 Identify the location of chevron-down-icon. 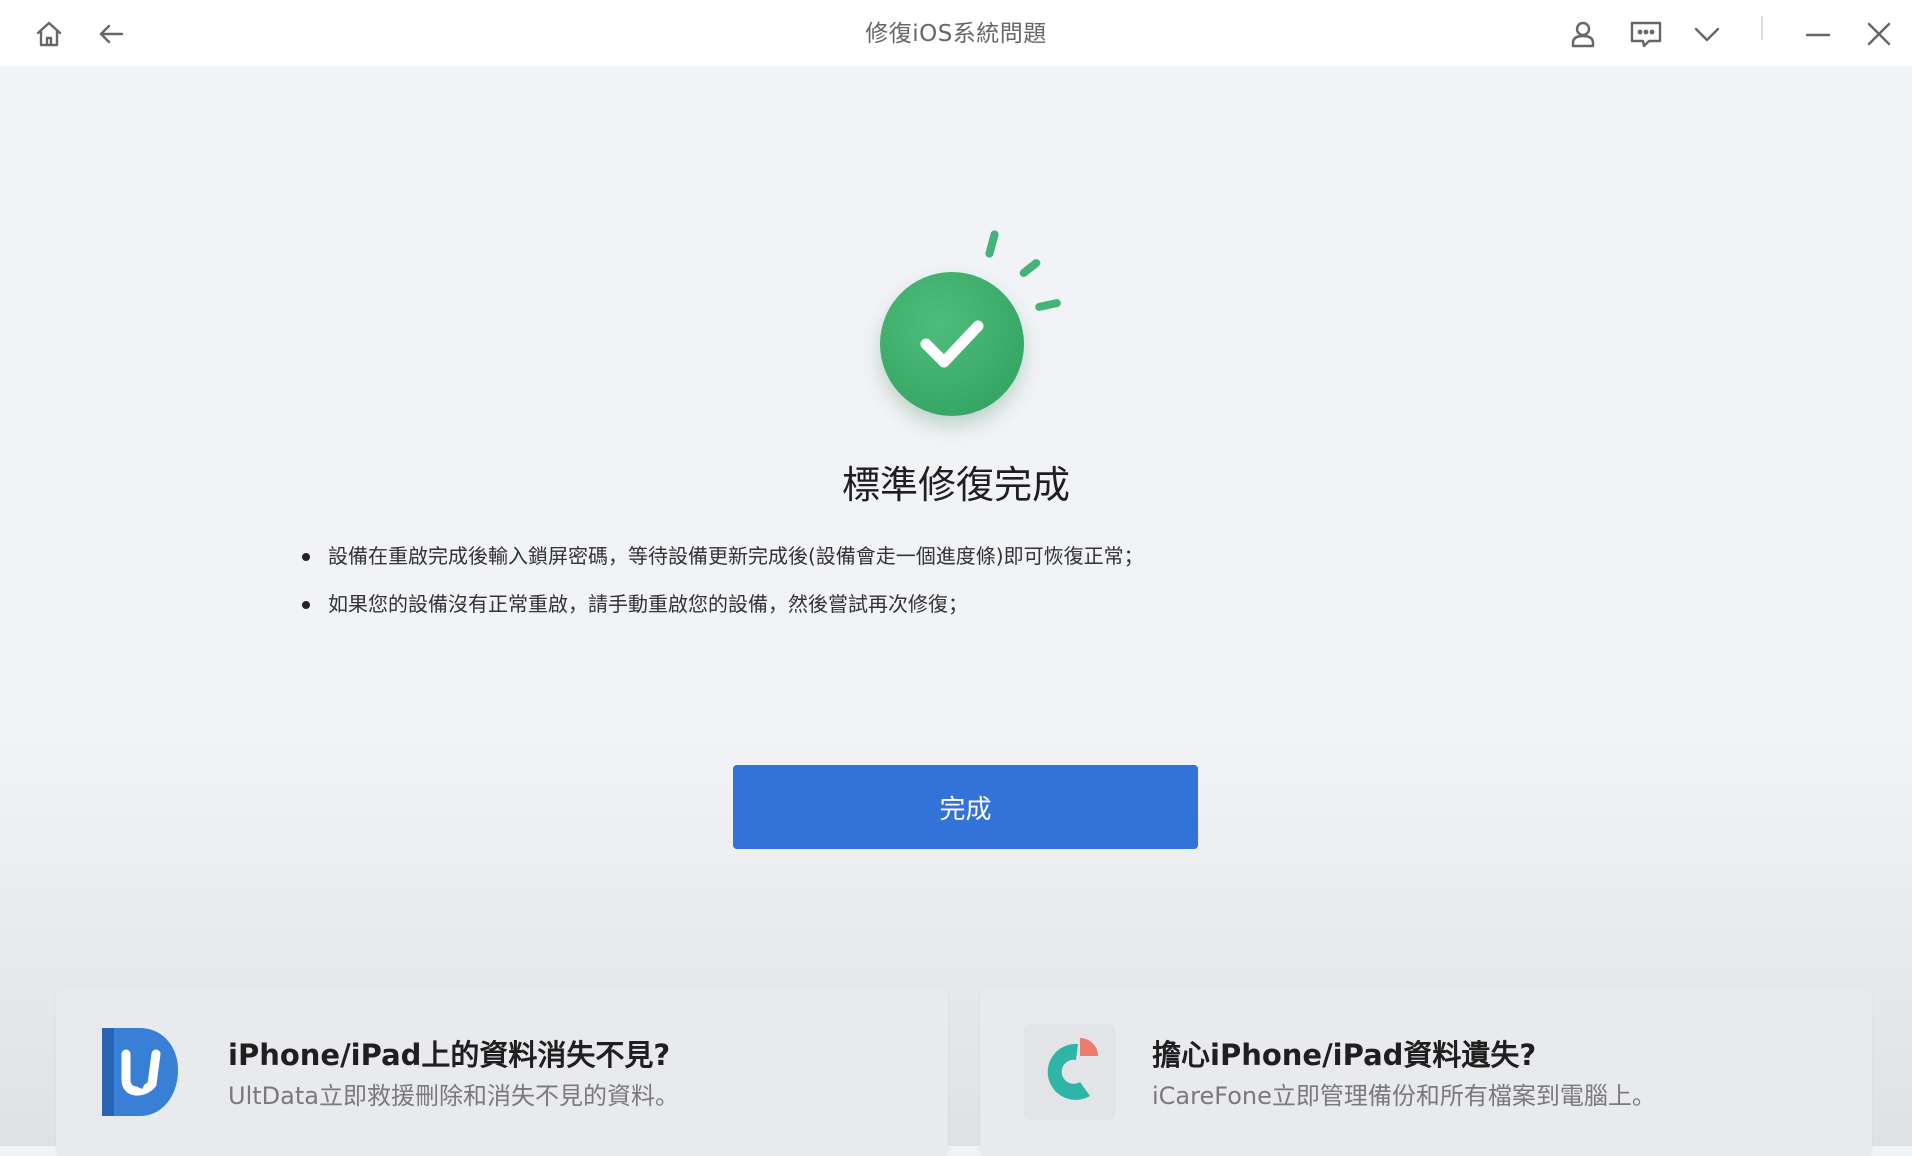
(1707, 34).